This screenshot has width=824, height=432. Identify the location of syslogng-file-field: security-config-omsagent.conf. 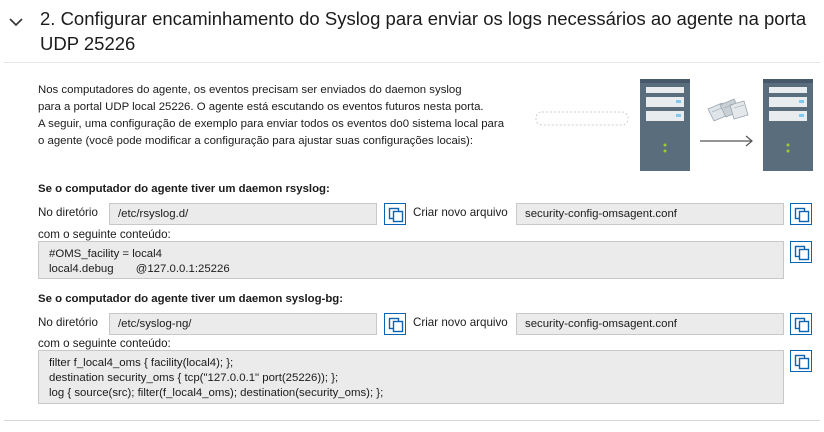
(650, 324).